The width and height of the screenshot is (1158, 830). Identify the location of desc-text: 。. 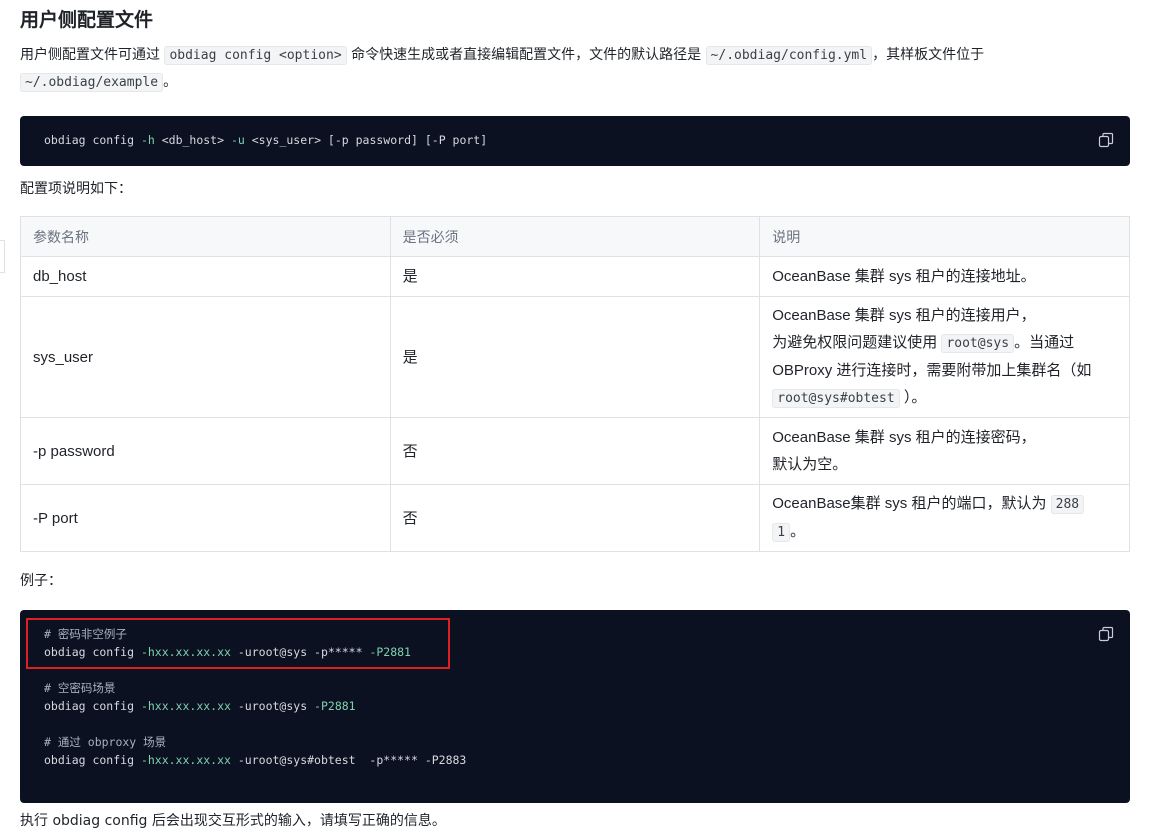
(798, 531).